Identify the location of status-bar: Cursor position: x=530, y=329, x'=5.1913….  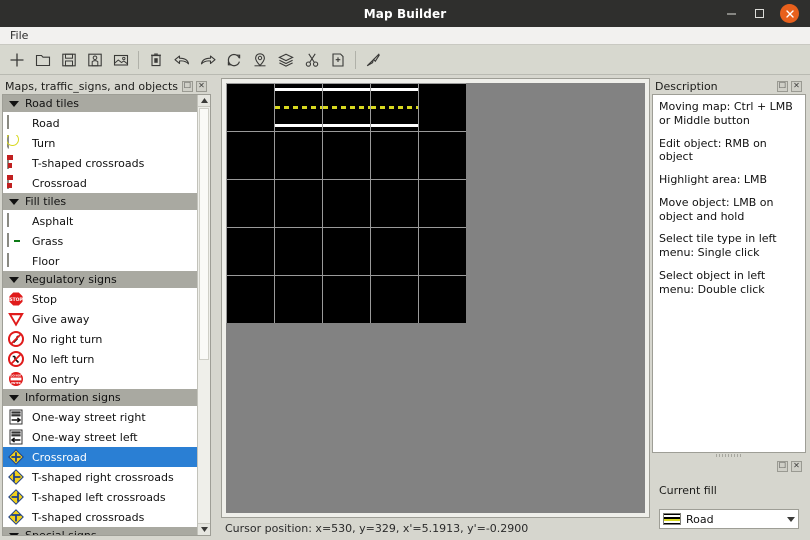
(435, 528).